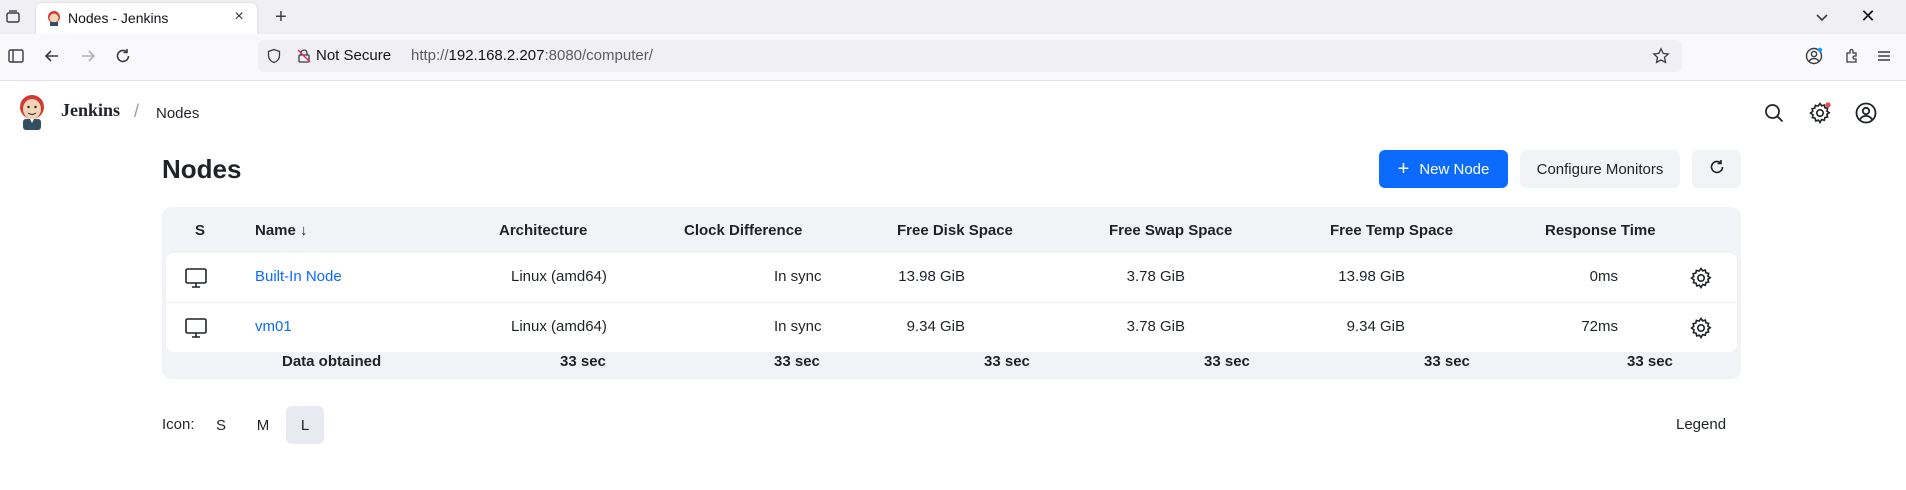 This screenshot has height=490, width=1906. Describe the element at coordinates (16, 56) in the screenshot. I see `sidebar-toggle-icon` at that location.